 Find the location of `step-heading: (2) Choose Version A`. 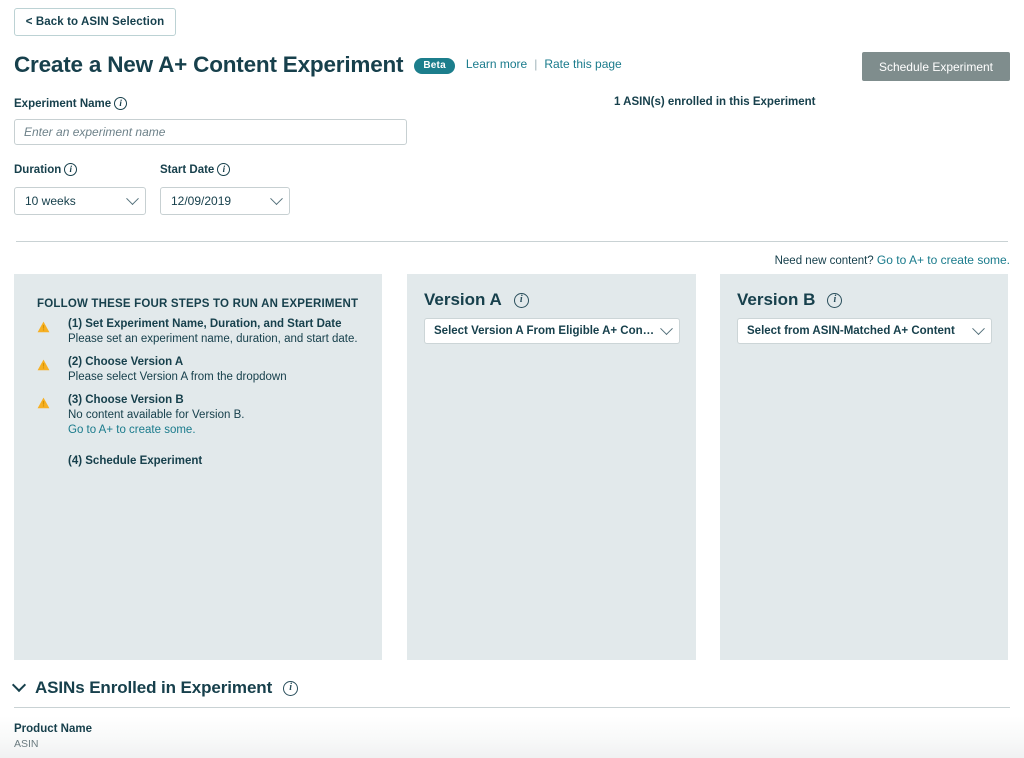

step-heading: (2) Choose Version A is located at coordinates (126, 362).